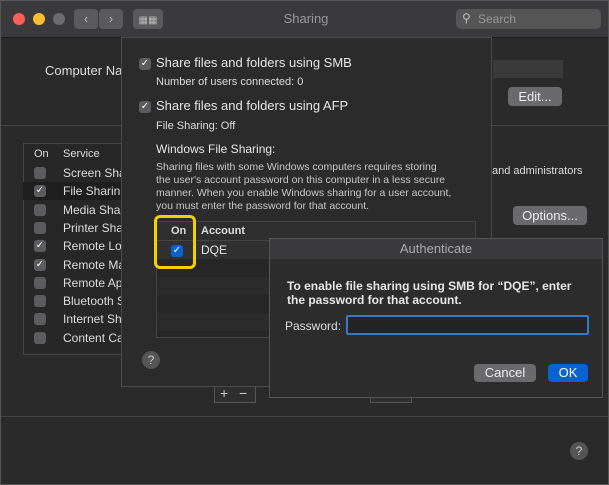 Image resolution: width=609 pixels, height=485 pixels. What do you see at coordinates (19, 19) in the screenshot?
I see `close-button` at bounding box center [19, 19].